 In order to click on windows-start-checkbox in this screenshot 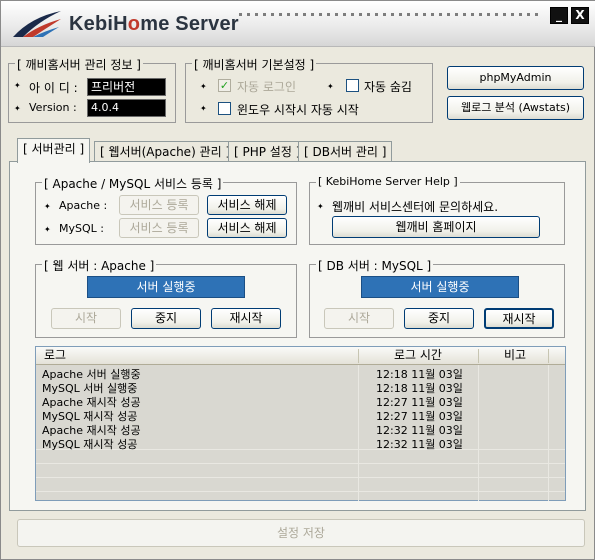, I will do `click(224, 108)`.